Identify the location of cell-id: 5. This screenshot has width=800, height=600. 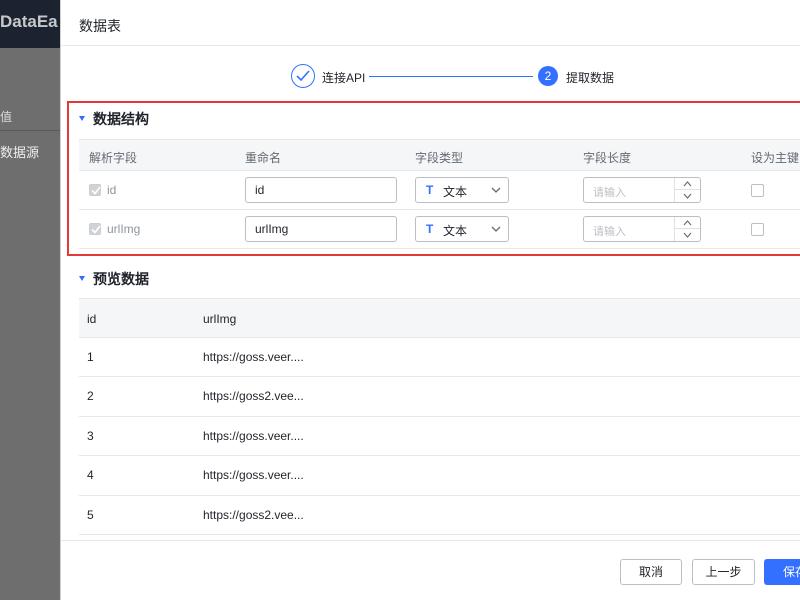
(90, 514).